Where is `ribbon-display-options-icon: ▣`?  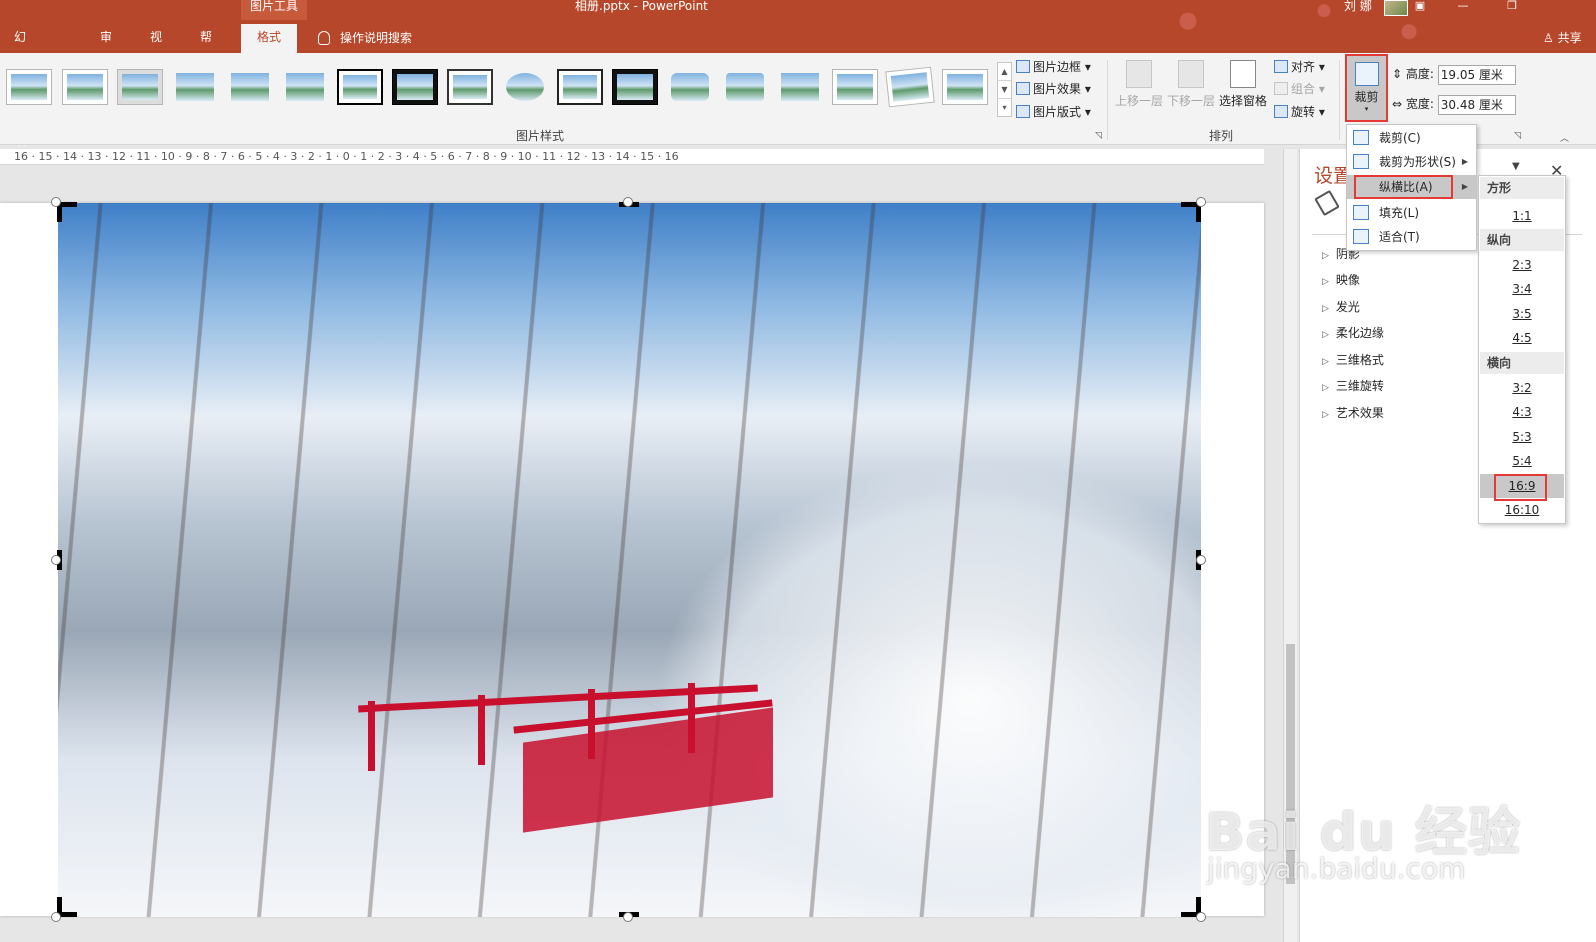 ribbon-display-options-icon: ▣ is located at coordinates (1420, 7).